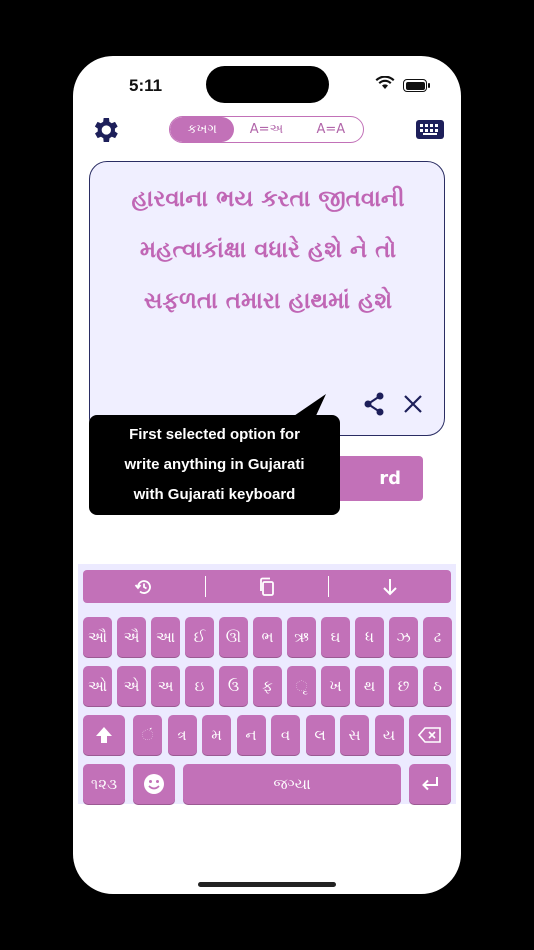  Describe the element at coordinates (374, 404) in the screenshot. I see `share-icon` at that location.